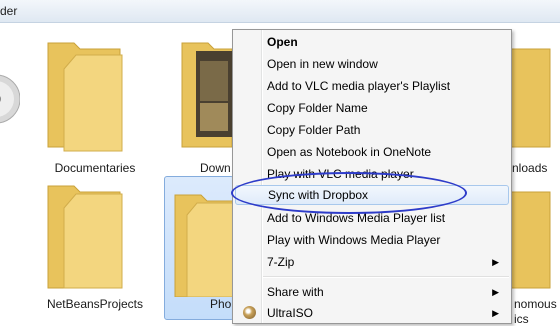 The height and width of the screenshot is (326, 560). I want to click on ultraiso-icon, so click(249, 312).